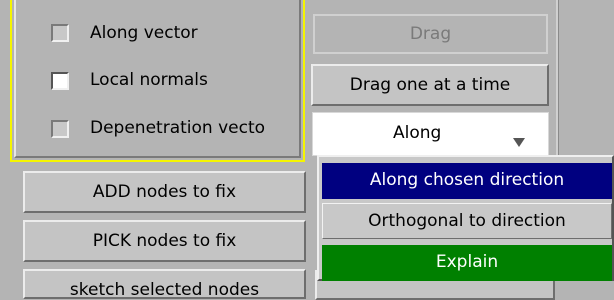  Describe the element at coordinates (60, 33) in the screenshot. I see `checkbox-along-vector` at that location.